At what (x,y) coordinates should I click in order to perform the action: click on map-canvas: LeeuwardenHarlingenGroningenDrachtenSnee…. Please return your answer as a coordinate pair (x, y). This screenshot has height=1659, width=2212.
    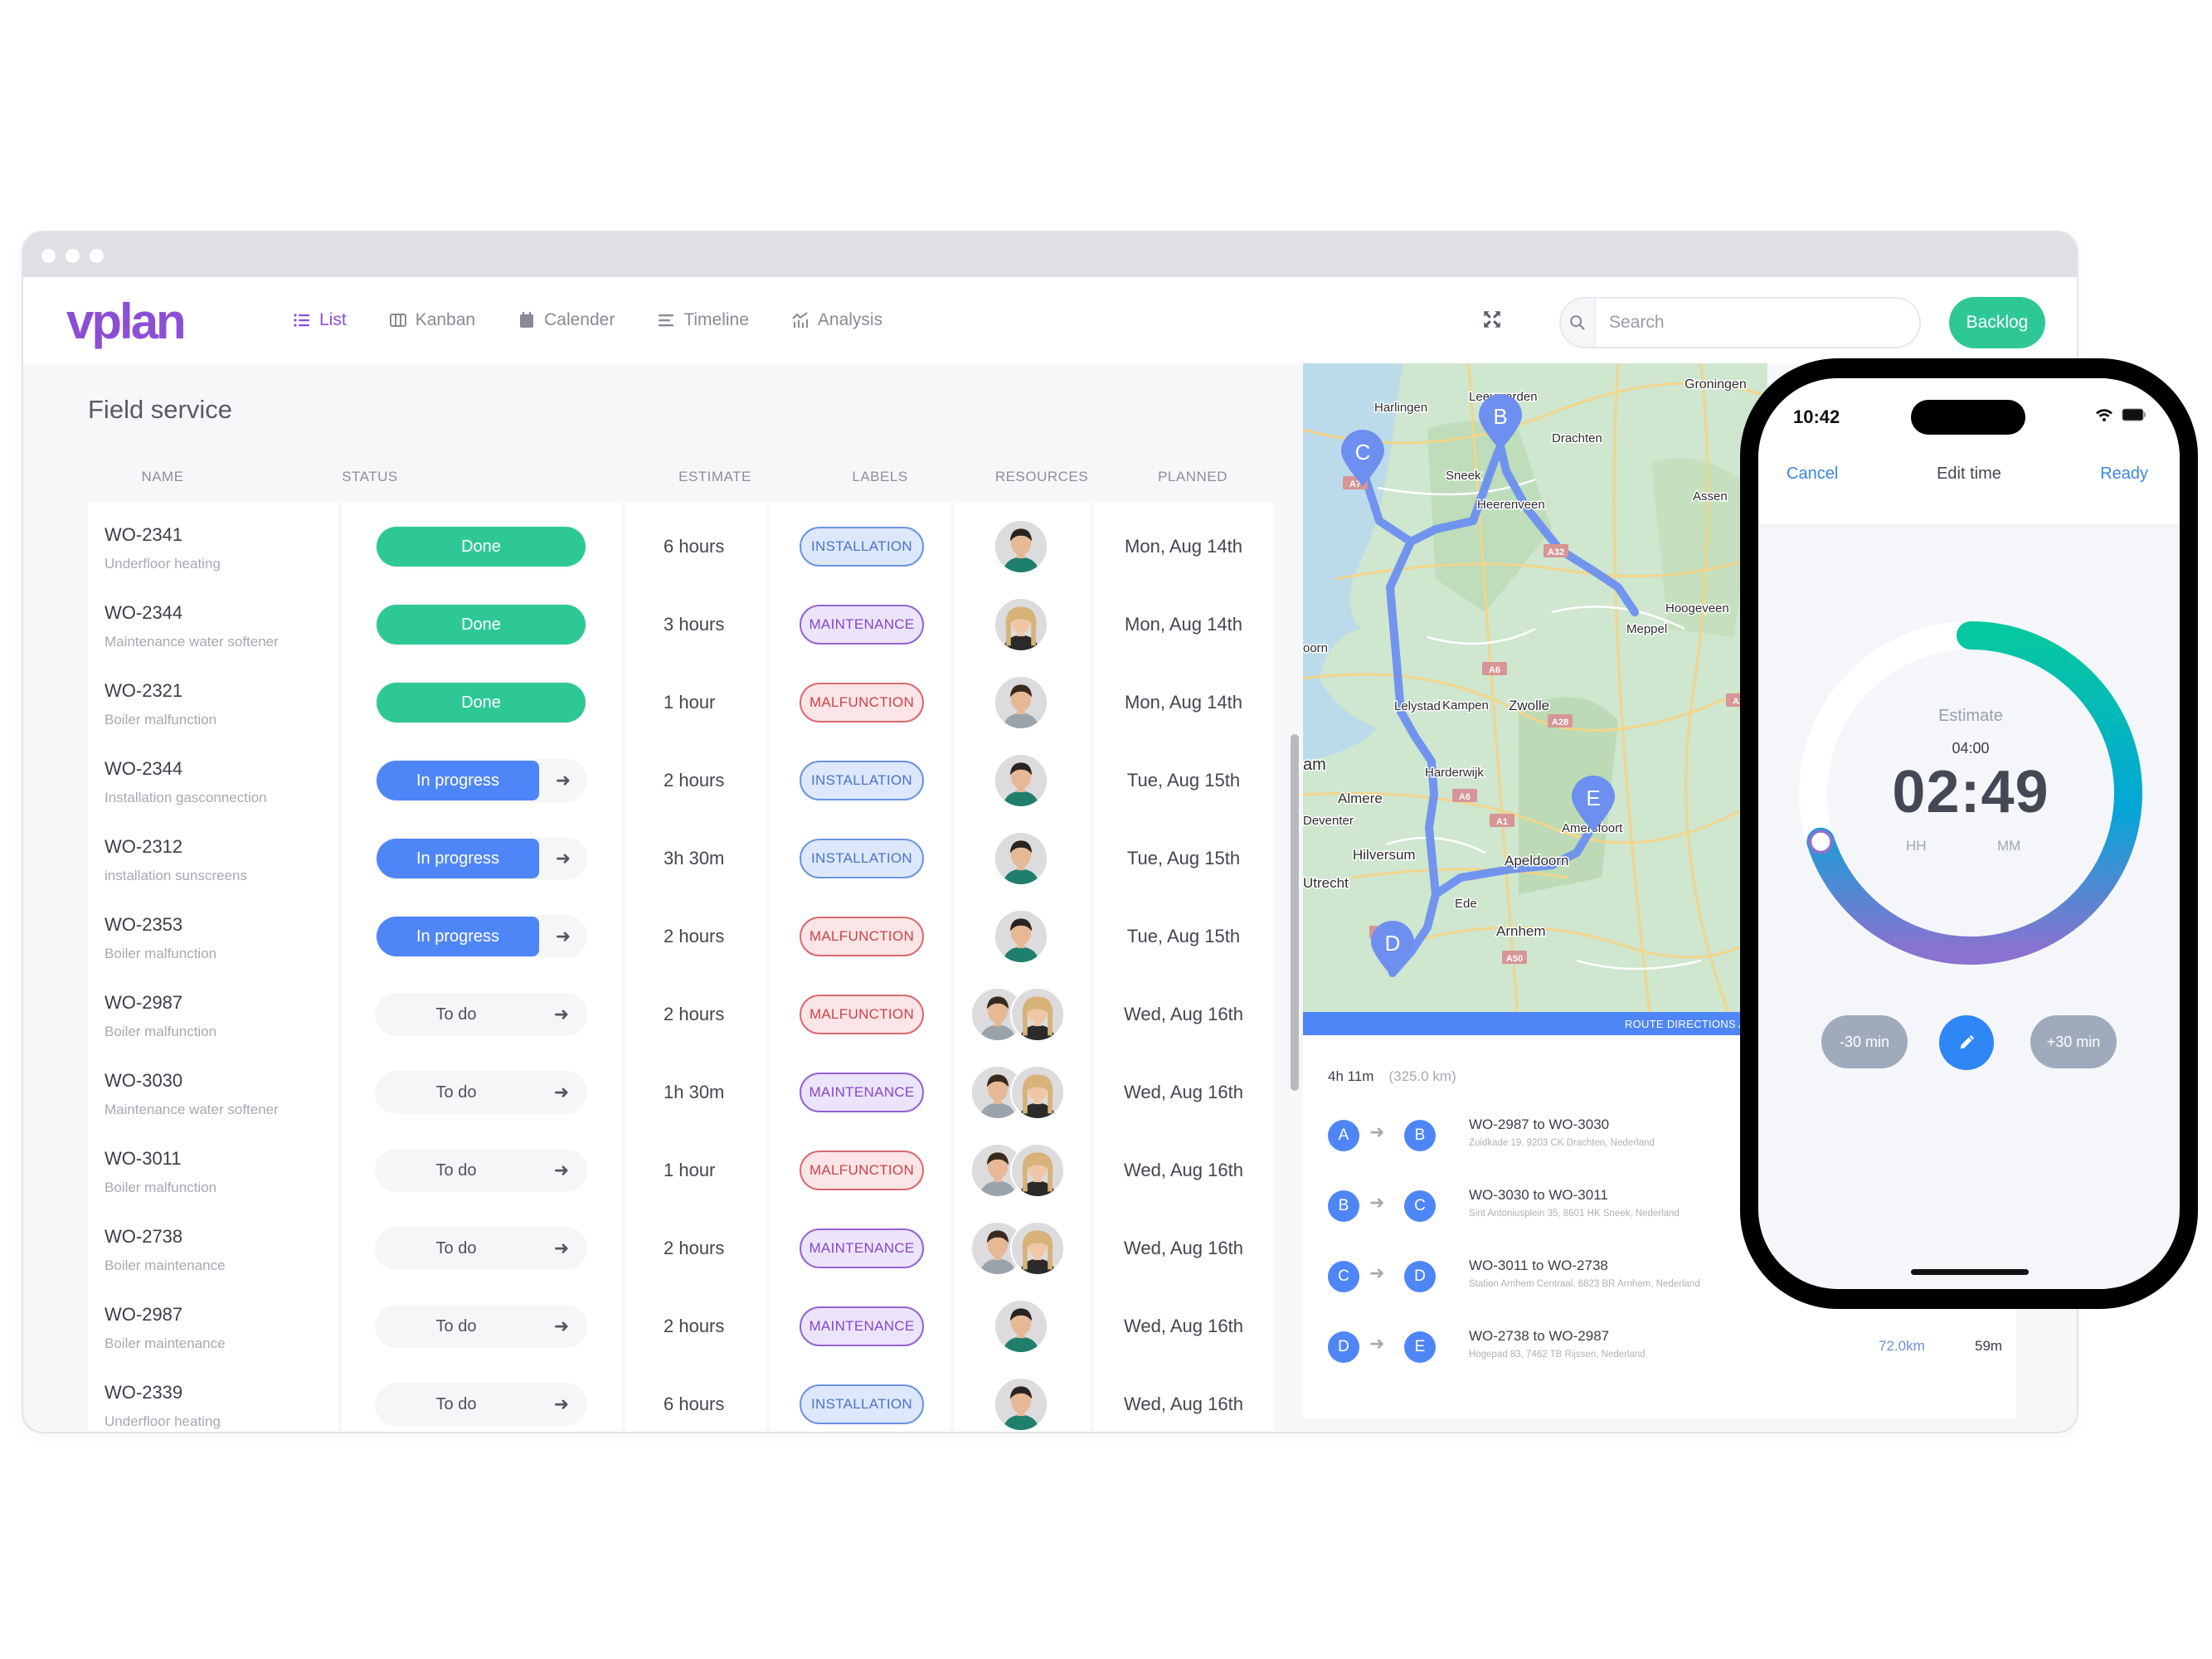
    Looking at the image, I should click on (1535, 695).